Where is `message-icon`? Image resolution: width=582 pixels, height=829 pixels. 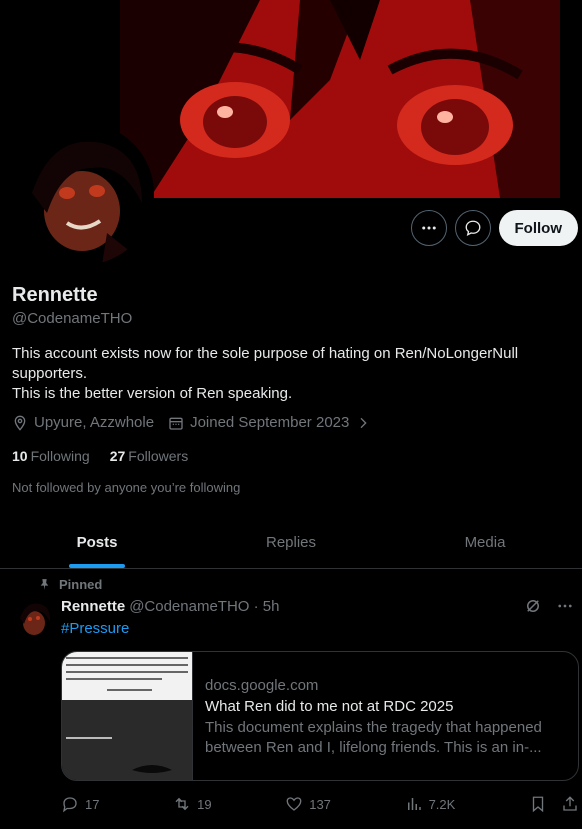 message-icon is located at coordinates (472, 228).